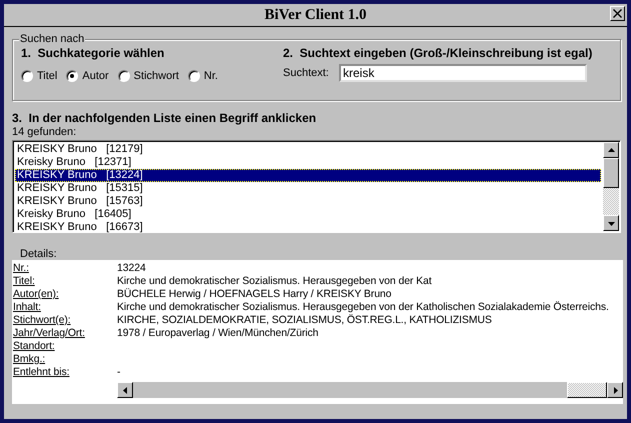 Image resolution: width=631 pixels, height=423 pixels. What do you see at coordinates (217, 333) in the screenshot?
I see `field-value: 1978 / Europaverlag / Wien/München/Zürich` at bounding box center [217, 333].